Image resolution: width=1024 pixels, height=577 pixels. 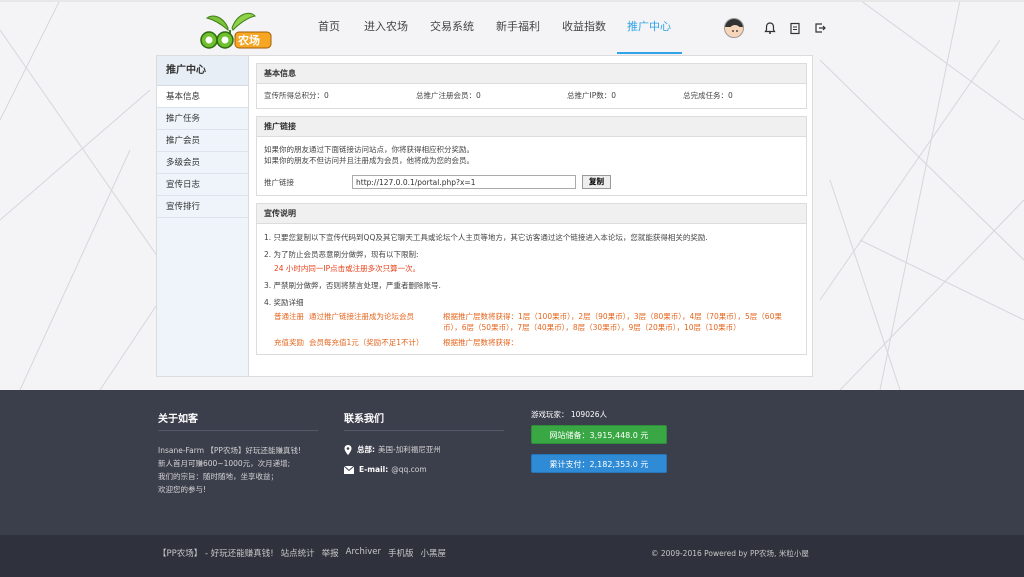 I want to click on nav-home: 首页, so click(x=329, y=28).